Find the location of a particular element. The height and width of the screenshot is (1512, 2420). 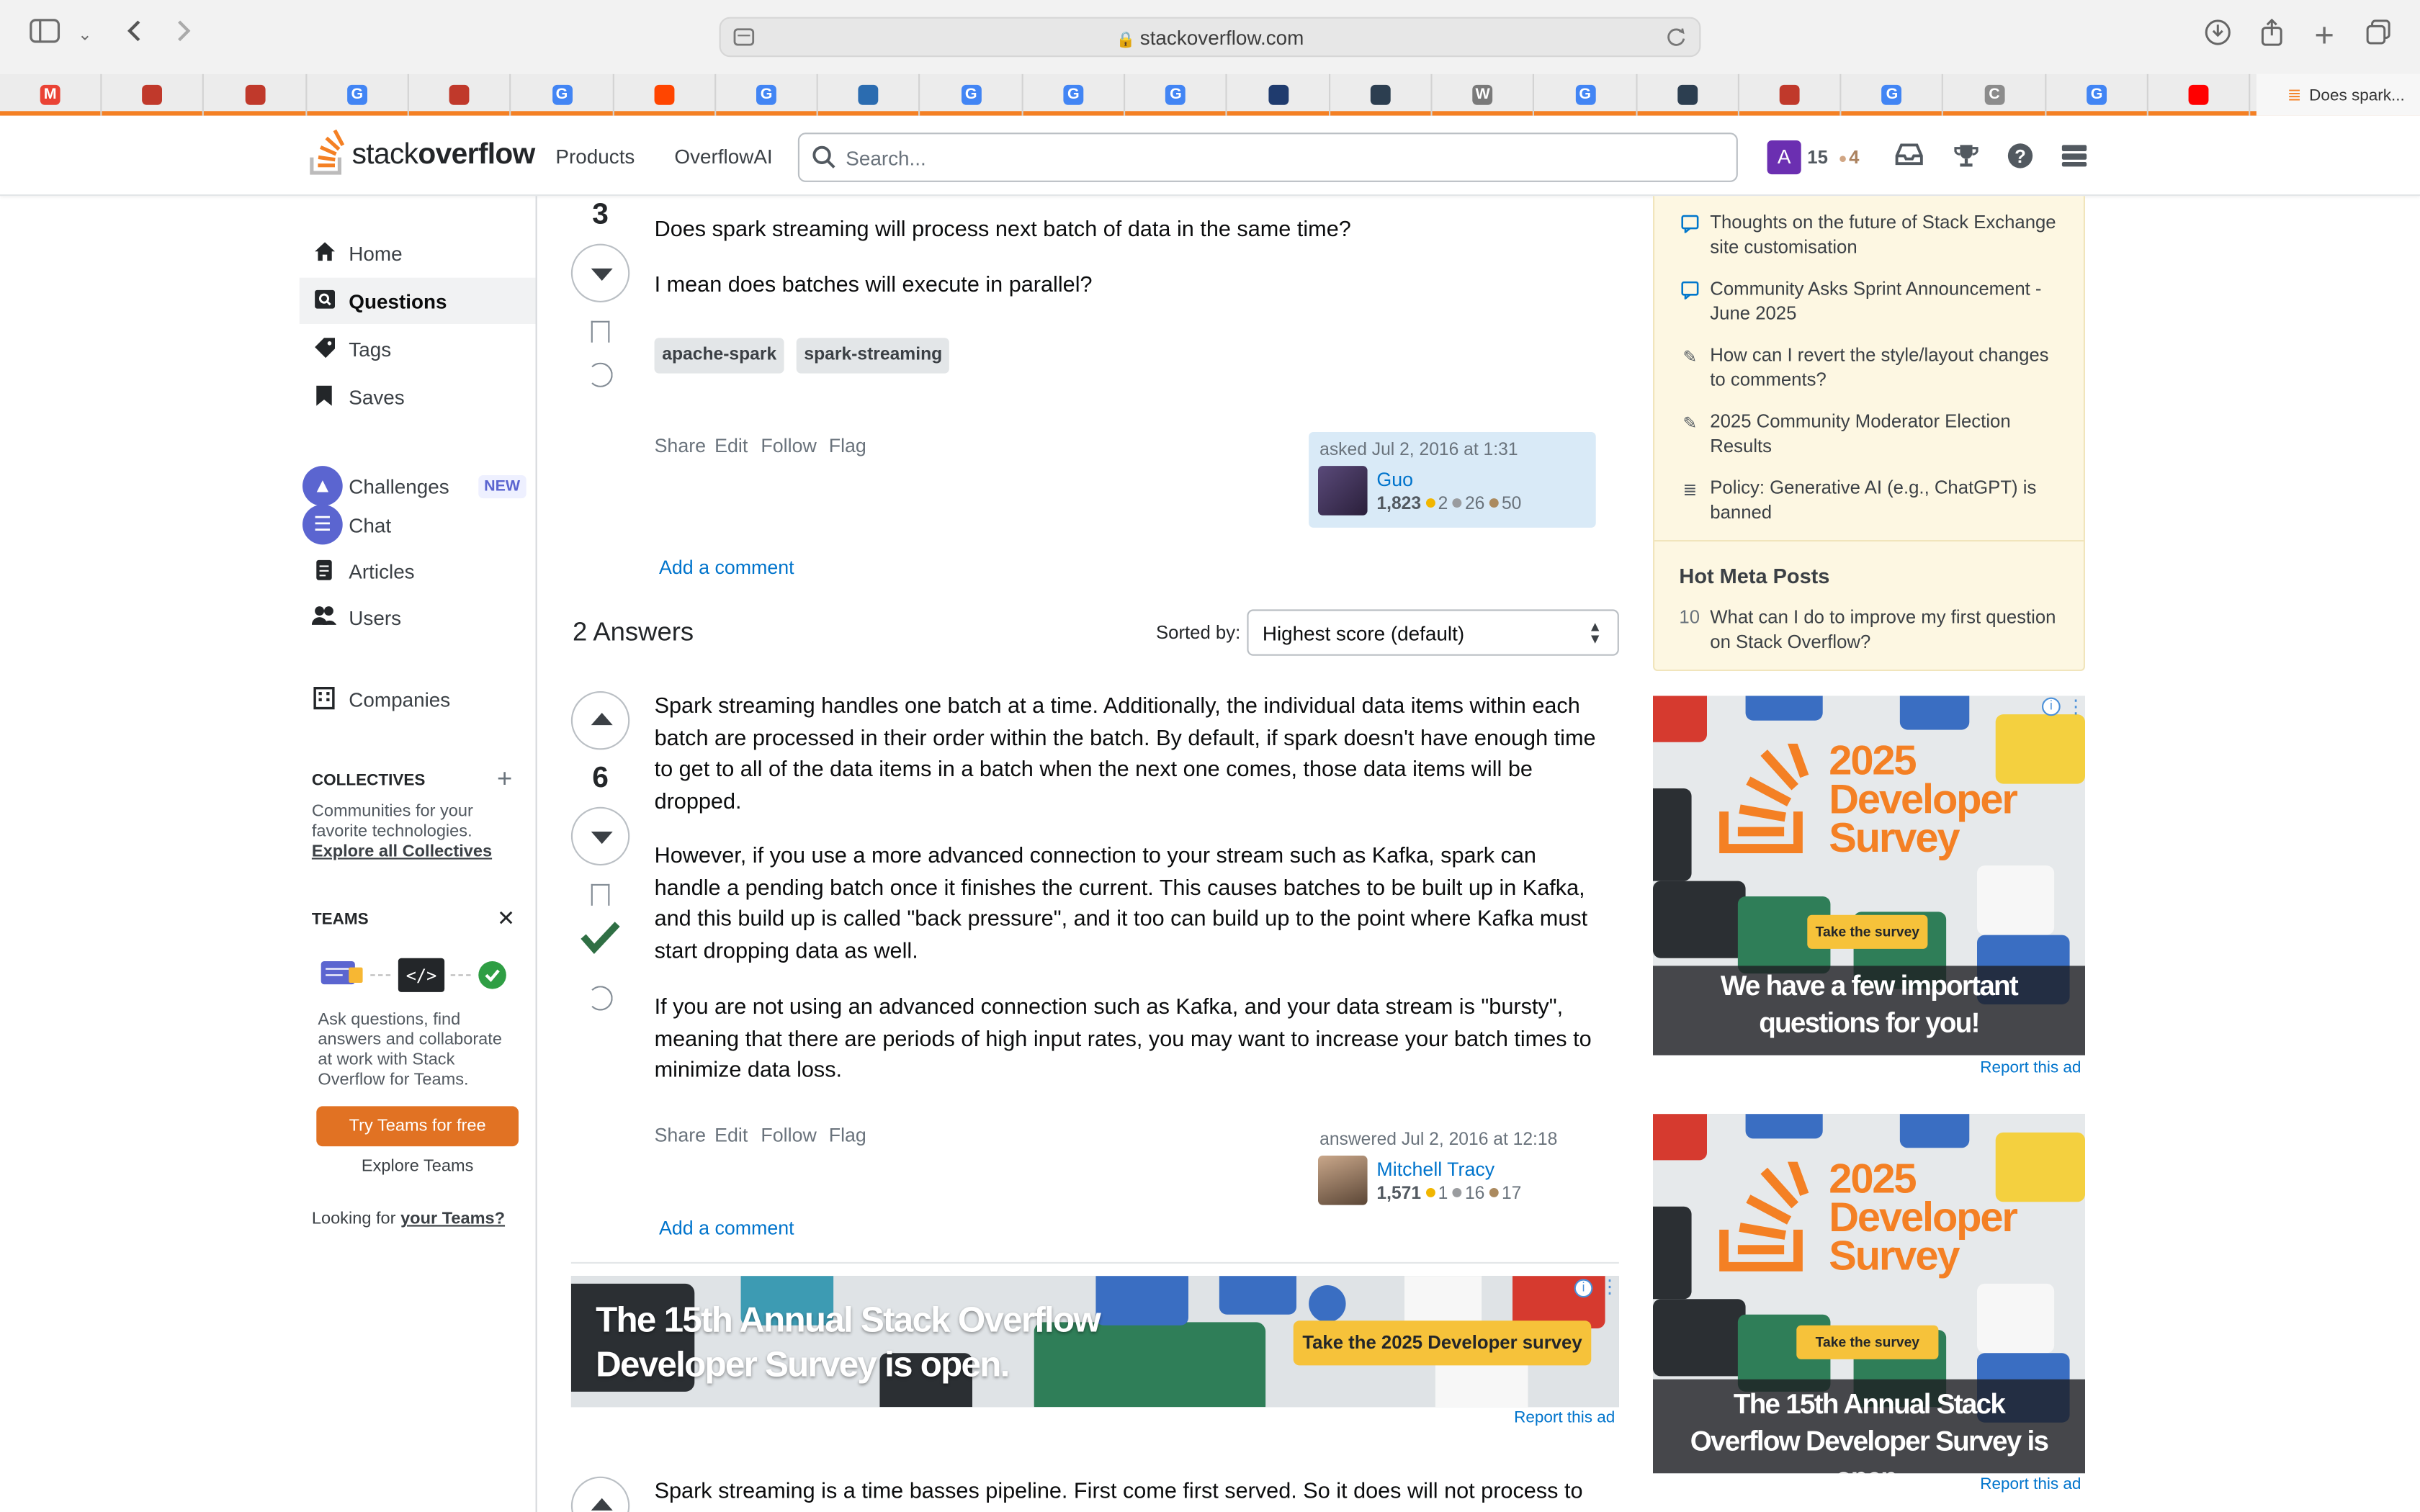

overflowai-link: OverflowAI is located at coordinates (723, 156).